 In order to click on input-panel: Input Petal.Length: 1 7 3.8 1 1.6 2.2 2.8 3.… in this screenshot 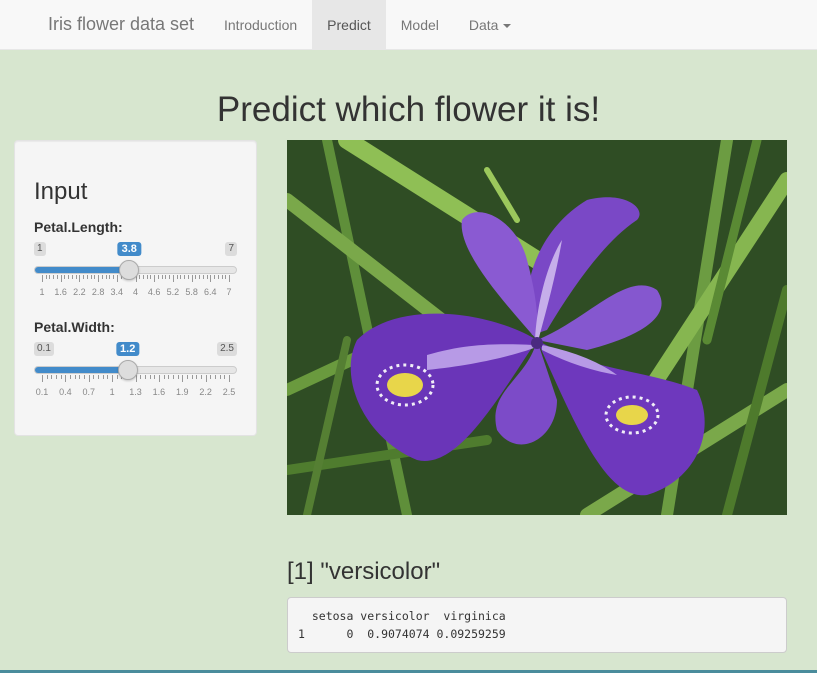, I will do `click(135, 288)`.